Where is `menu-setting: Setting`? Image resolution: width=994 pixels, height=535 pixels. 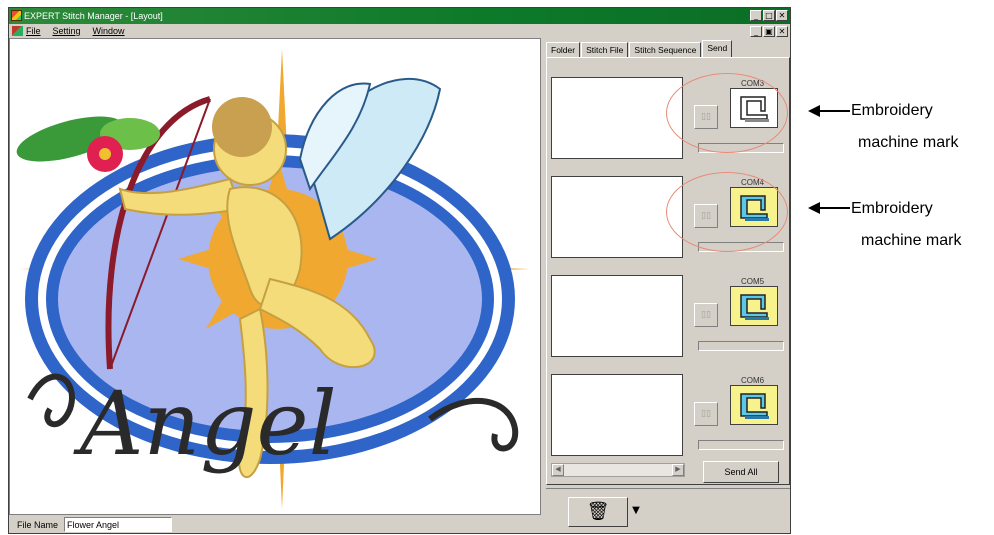 menu-setting: Setting is located at coordinates (67, 31).